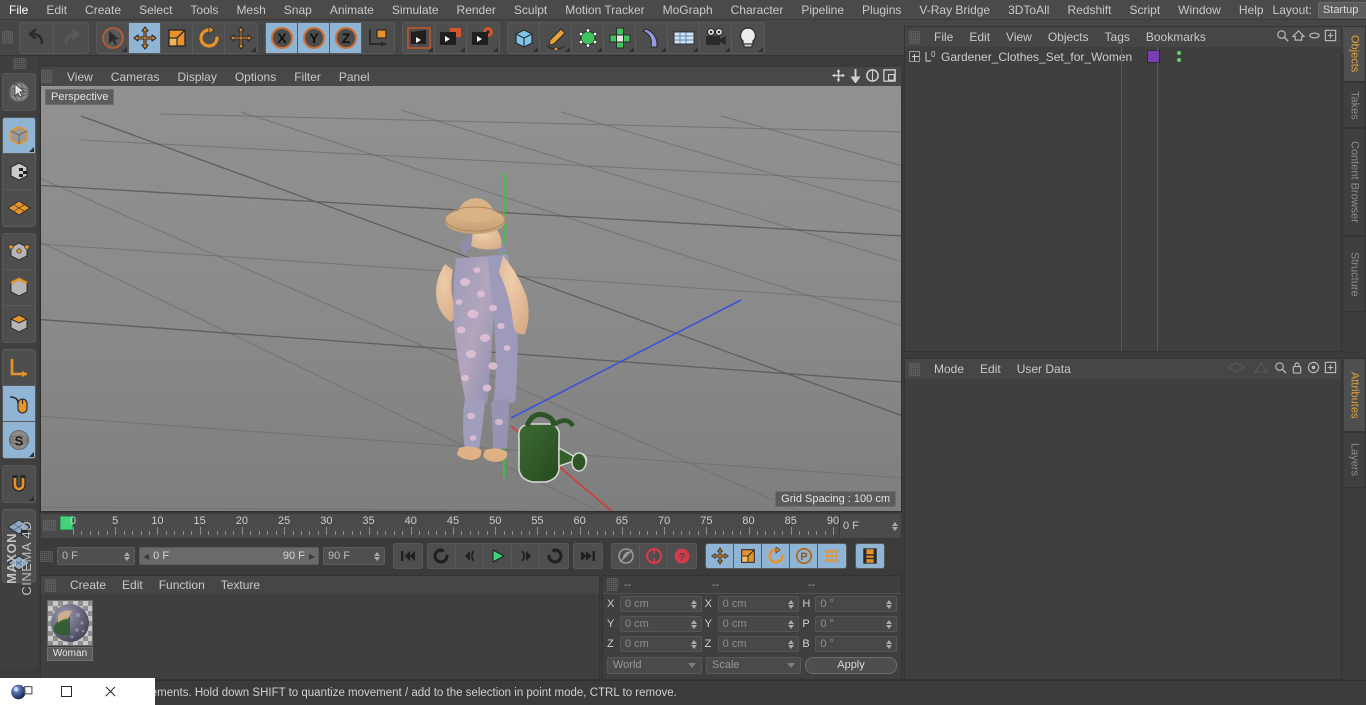  I want to click on menu-sculpt: Sculpt, so click(530, 10).